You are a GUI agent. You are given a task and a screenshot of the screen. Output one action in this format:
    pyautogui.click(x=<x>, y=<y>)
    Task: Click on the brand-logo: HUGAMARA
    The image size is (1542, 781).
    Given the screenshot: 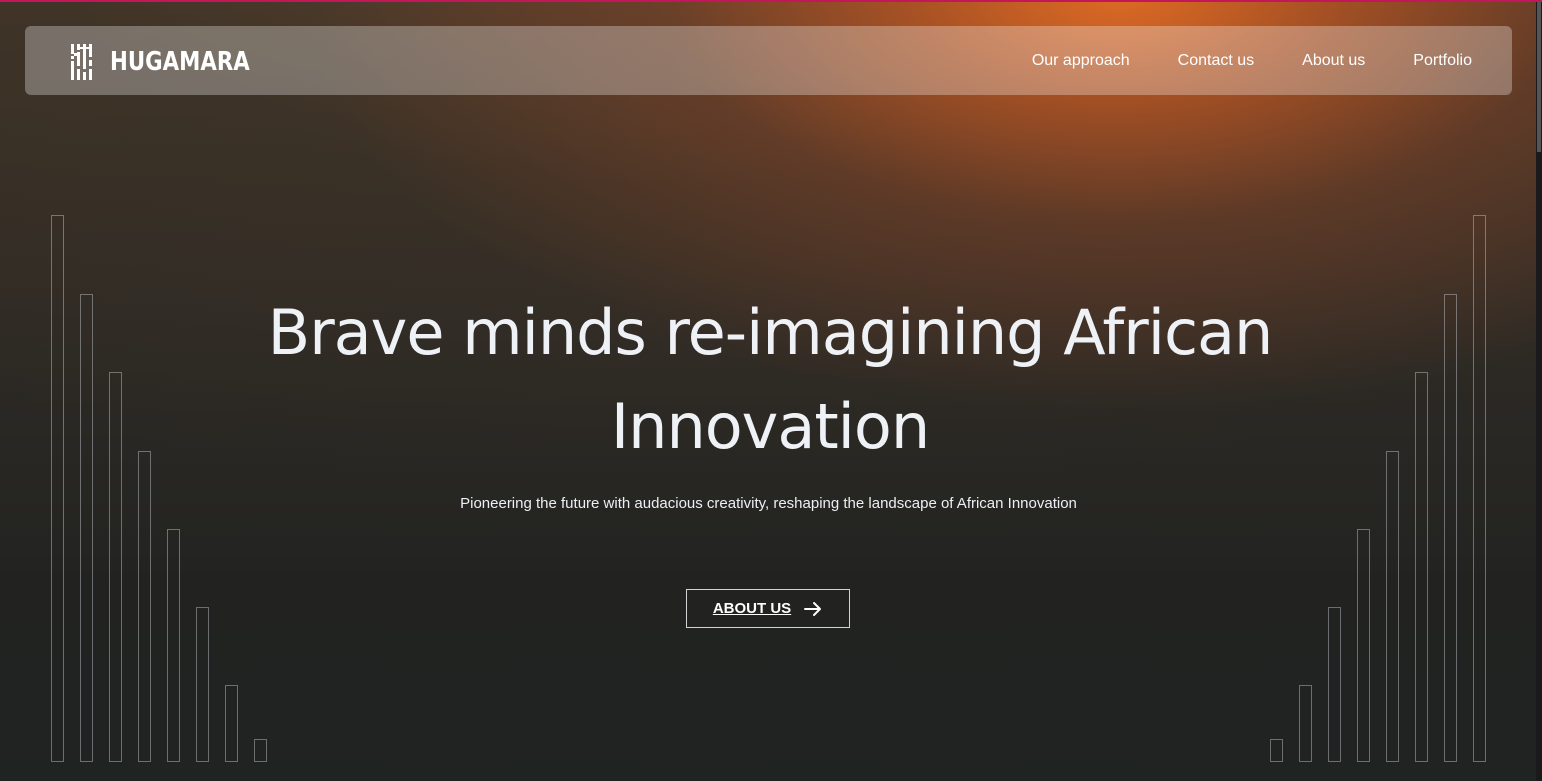 What is the action you would take?
    pyautogui.click(x=175, y=62)
    